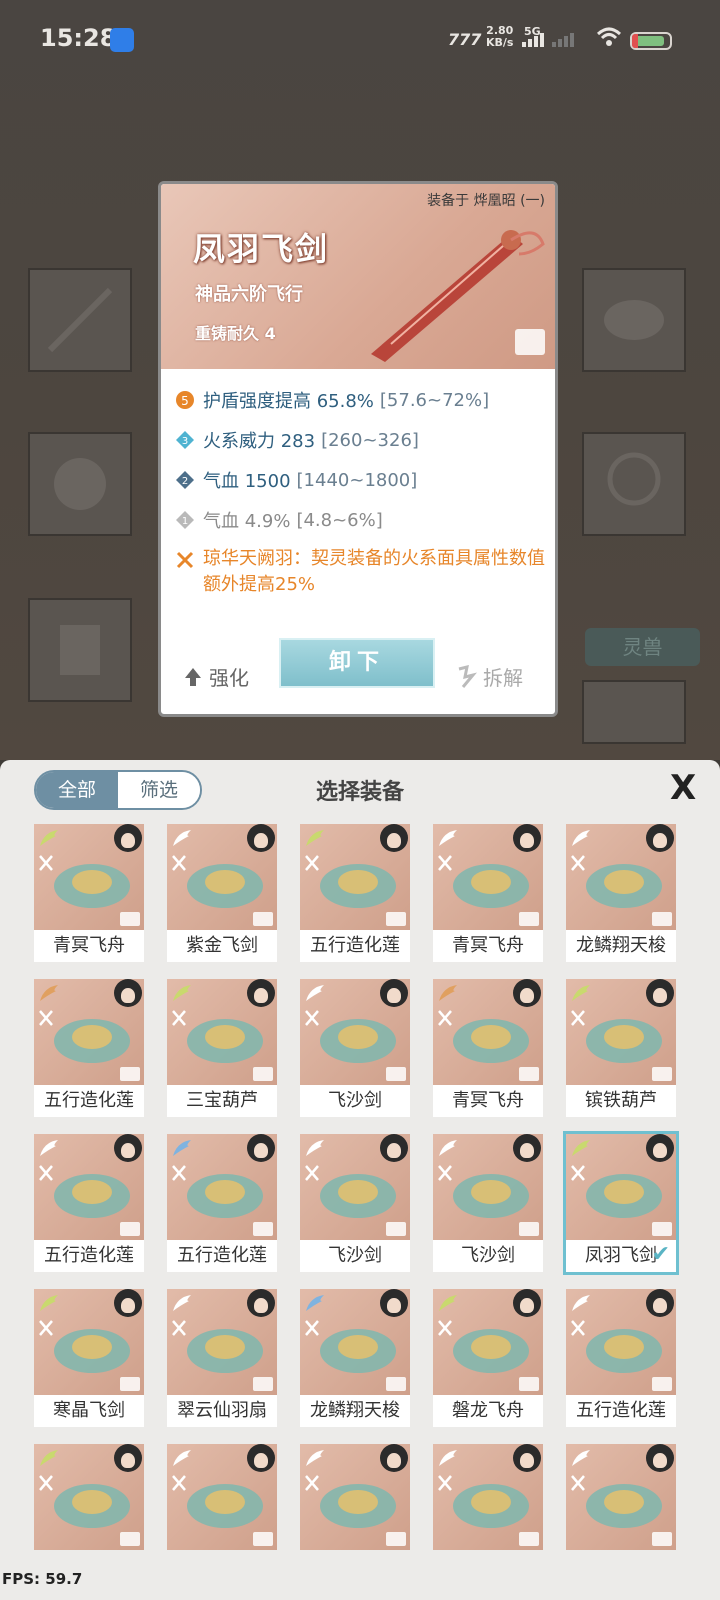 The height and width of the screenshot is (1600, 720). I want to click on item-name-label: 龙鳞翔天梭, so click(621, 946).